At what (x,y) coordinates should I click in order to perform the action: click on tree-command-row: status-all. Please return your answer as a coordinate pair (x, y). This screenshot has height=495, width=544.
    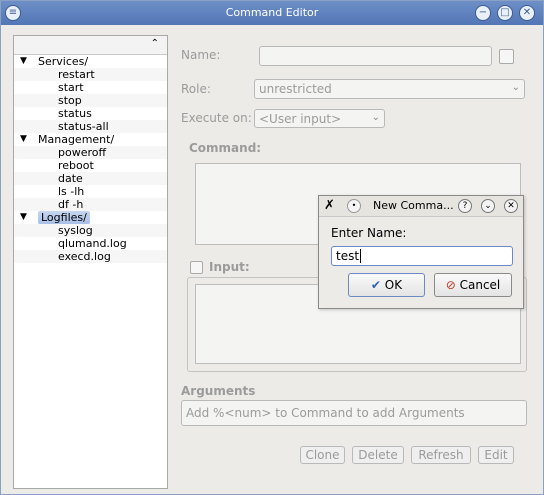
    Looking at the image, I should click on (90, 126).